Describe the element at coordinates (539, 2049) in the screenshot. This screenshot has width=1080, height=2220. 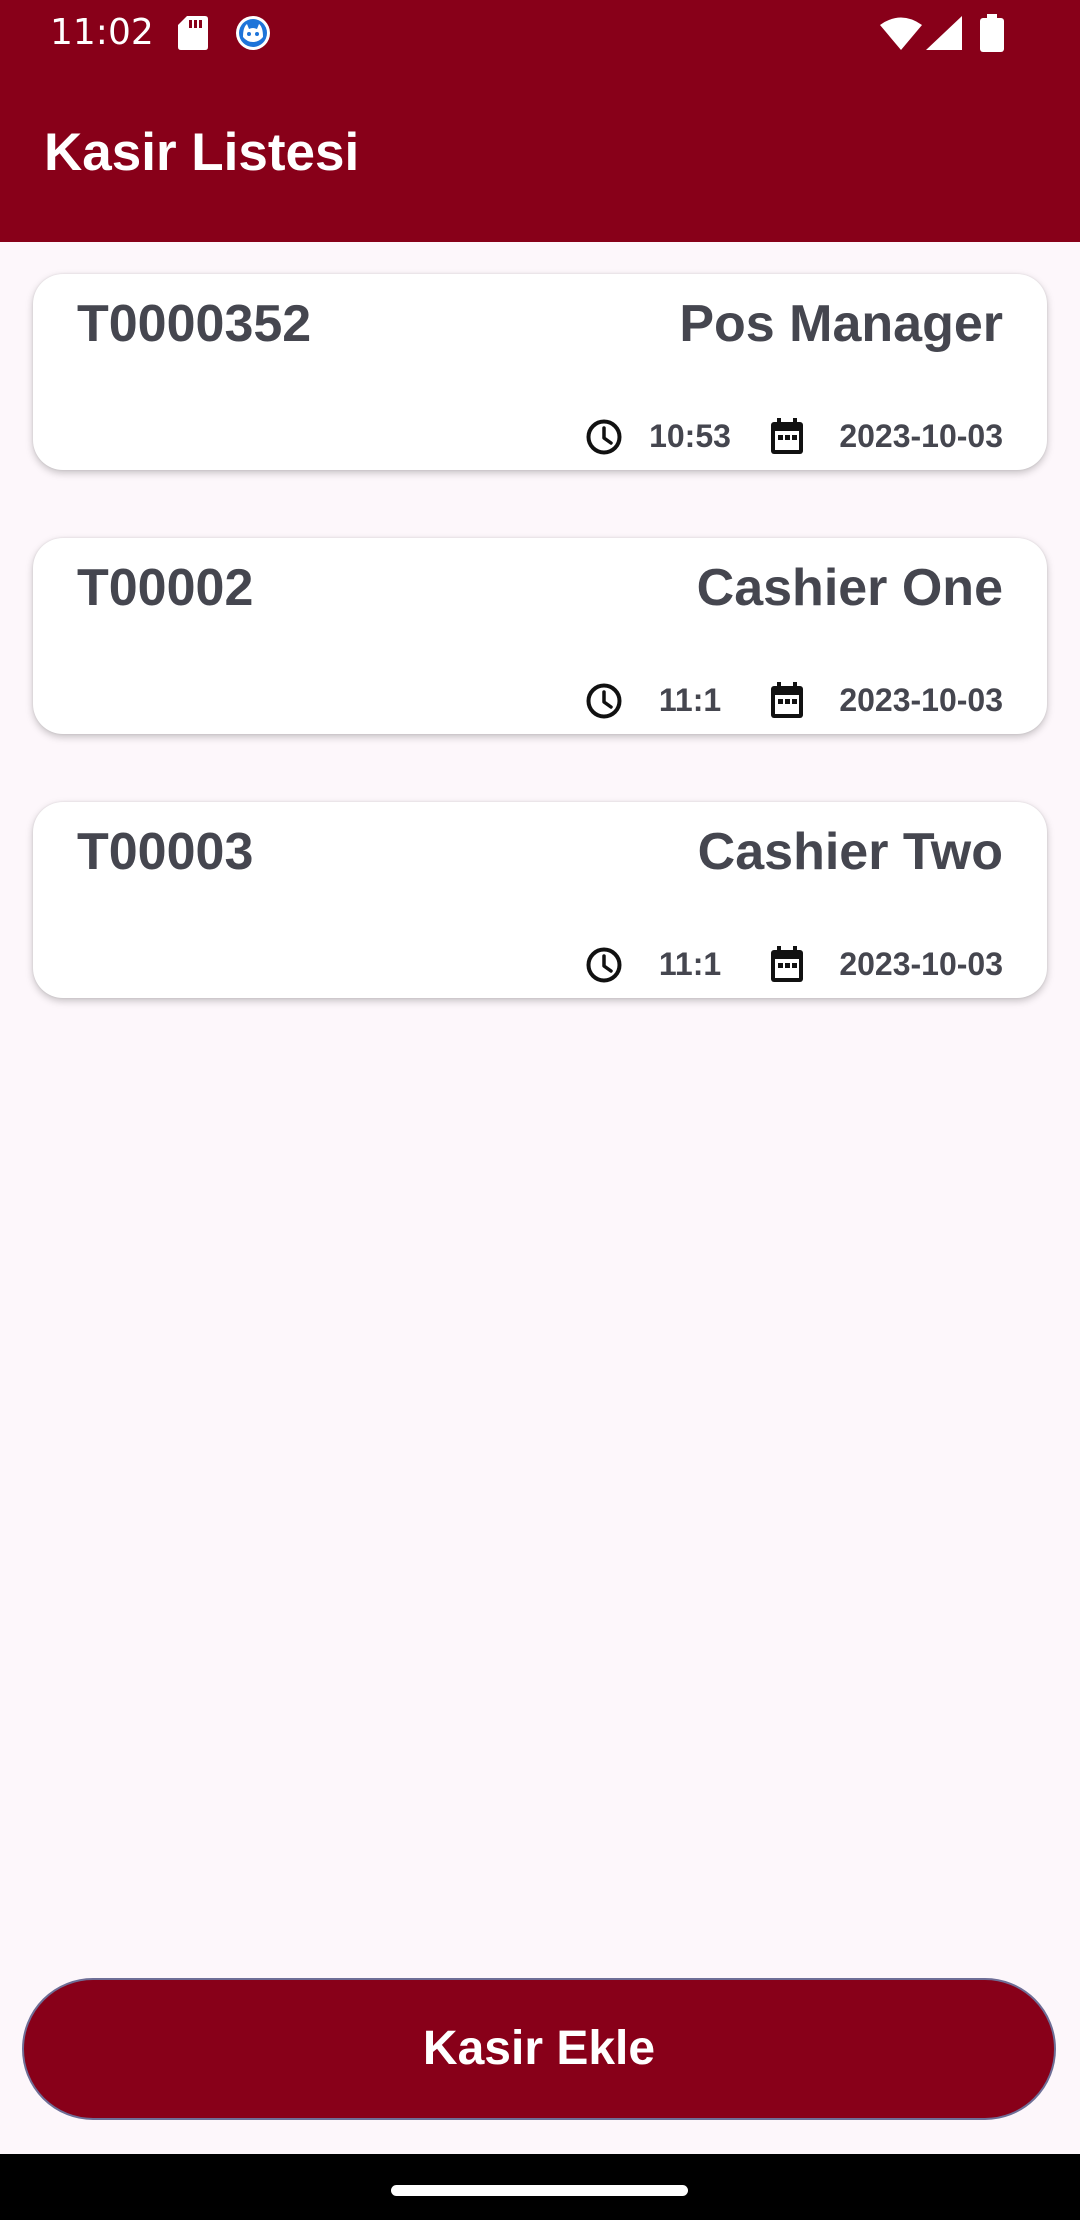
I see `add-cashier-button: Kasir Ekle` at that location.